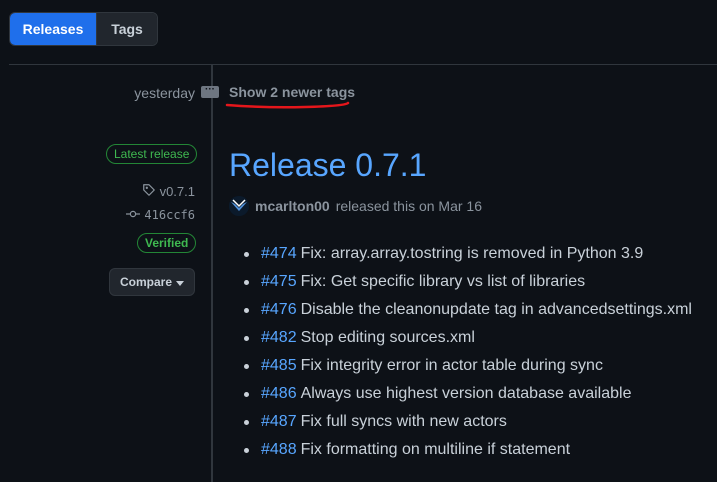 The image size is (717, 482). What do you see at coordinates (435, 449) in the screenshot?
I see `note-text: Fix formatting on multiline if statement` at bounding box center [435, 449].